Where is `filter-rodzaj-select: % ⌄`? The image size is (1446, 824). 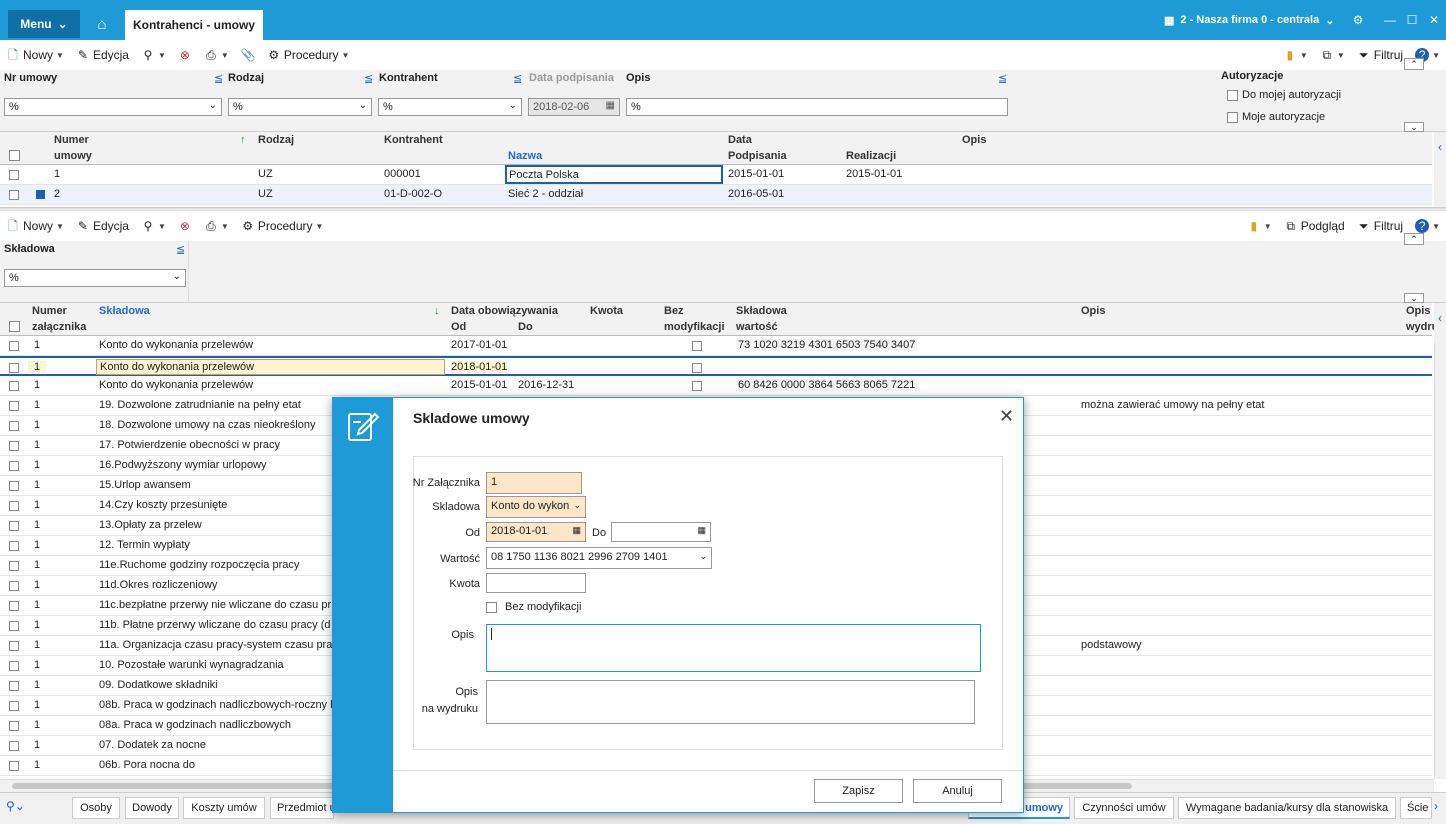
filter-rodzaj-select: % ⌄ is located at coordinates (300, 107).